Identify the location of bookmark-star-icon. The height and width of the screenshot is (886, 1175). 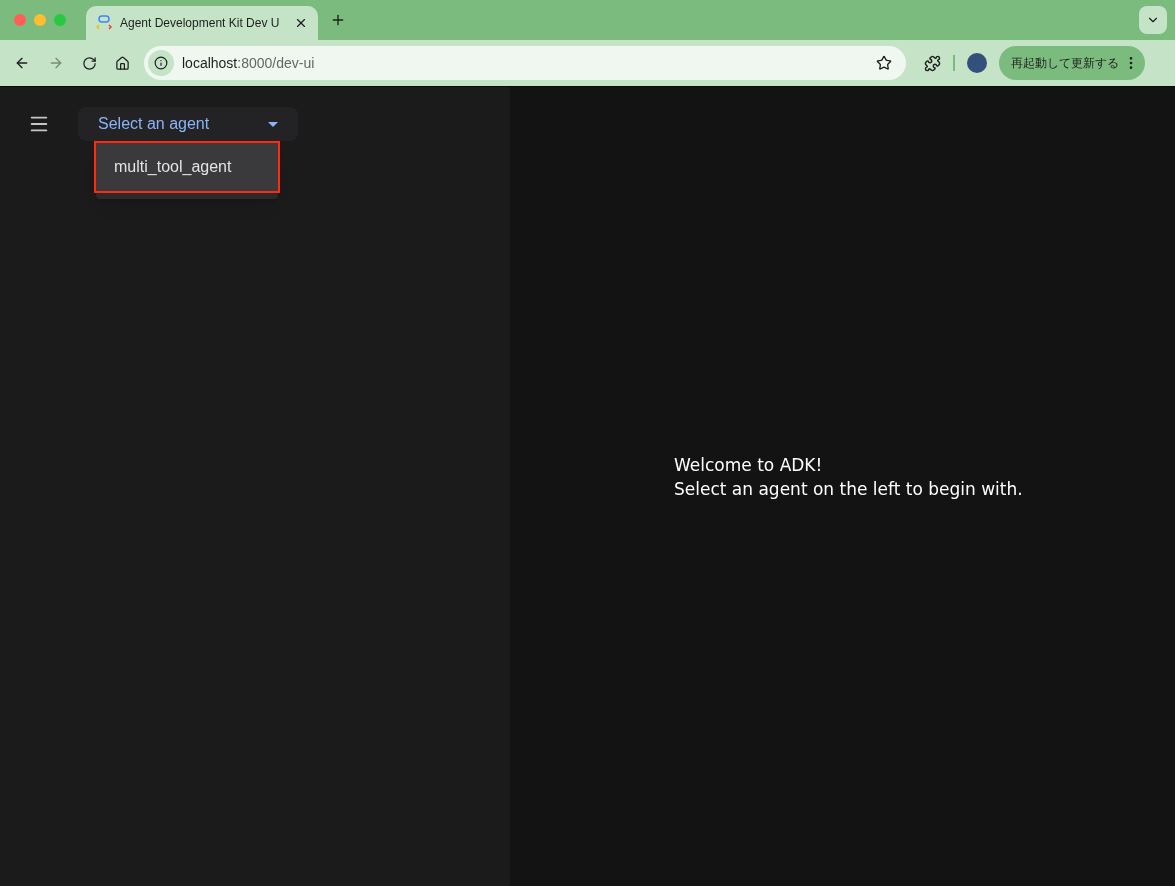
(884, 63).